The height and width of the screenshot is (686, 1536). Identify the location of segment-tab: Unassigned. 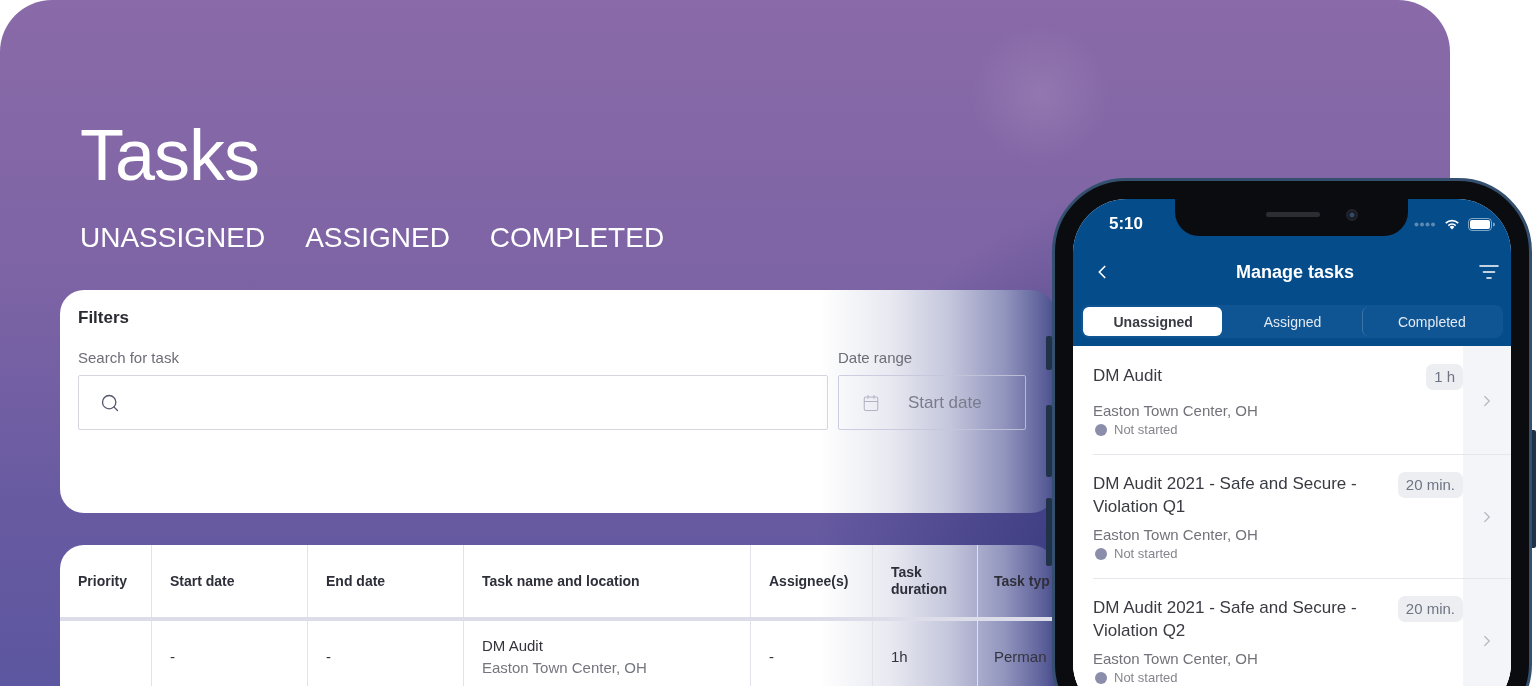
(1153, 321).